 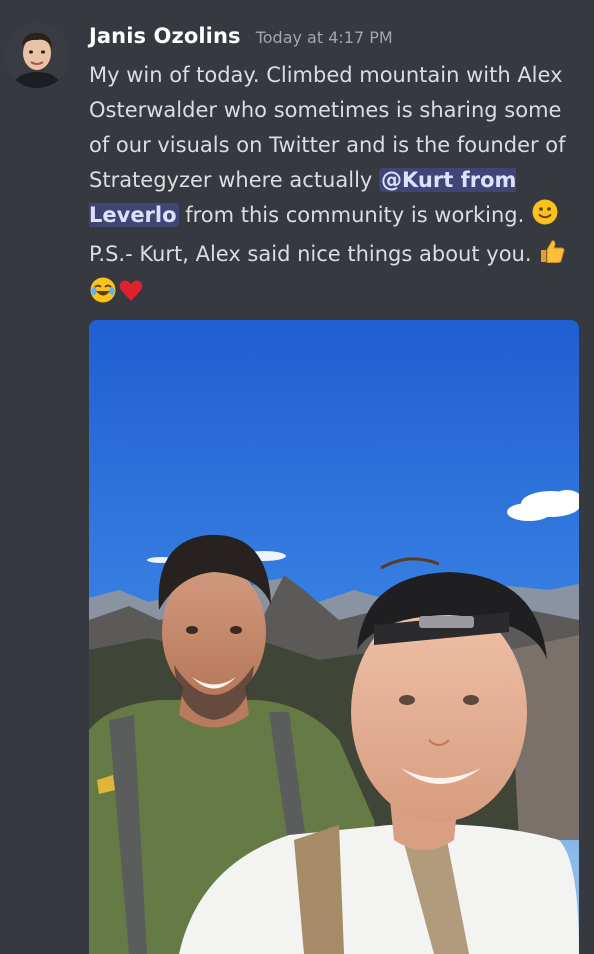 I want to click on slightly-smiling-face-icon, so click(x=545, y=217).